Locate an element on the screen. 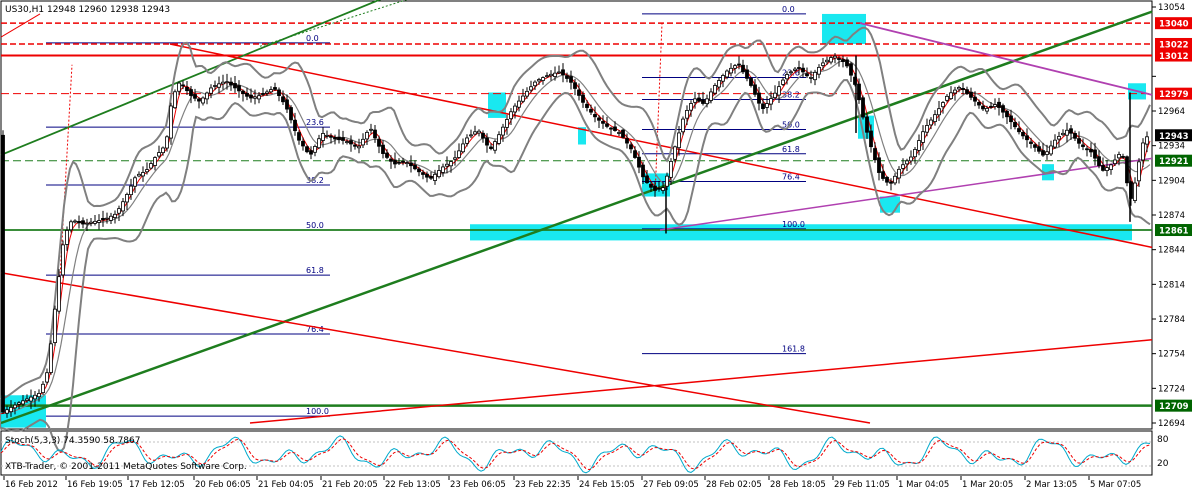 This screenshot has width=1194, height=494. stoch-label: Stoch(5,3,3) 74.3590 58.7867 is located at coordinates (72, 441).